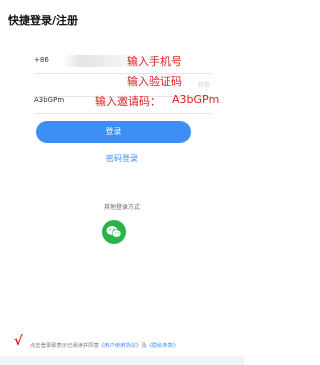 The width and height of the screenshot is (320, 365). Describe the element at coordinates (163, 346) in the screenshot. I see `privacy-link: 《隐私条款》` at that location.